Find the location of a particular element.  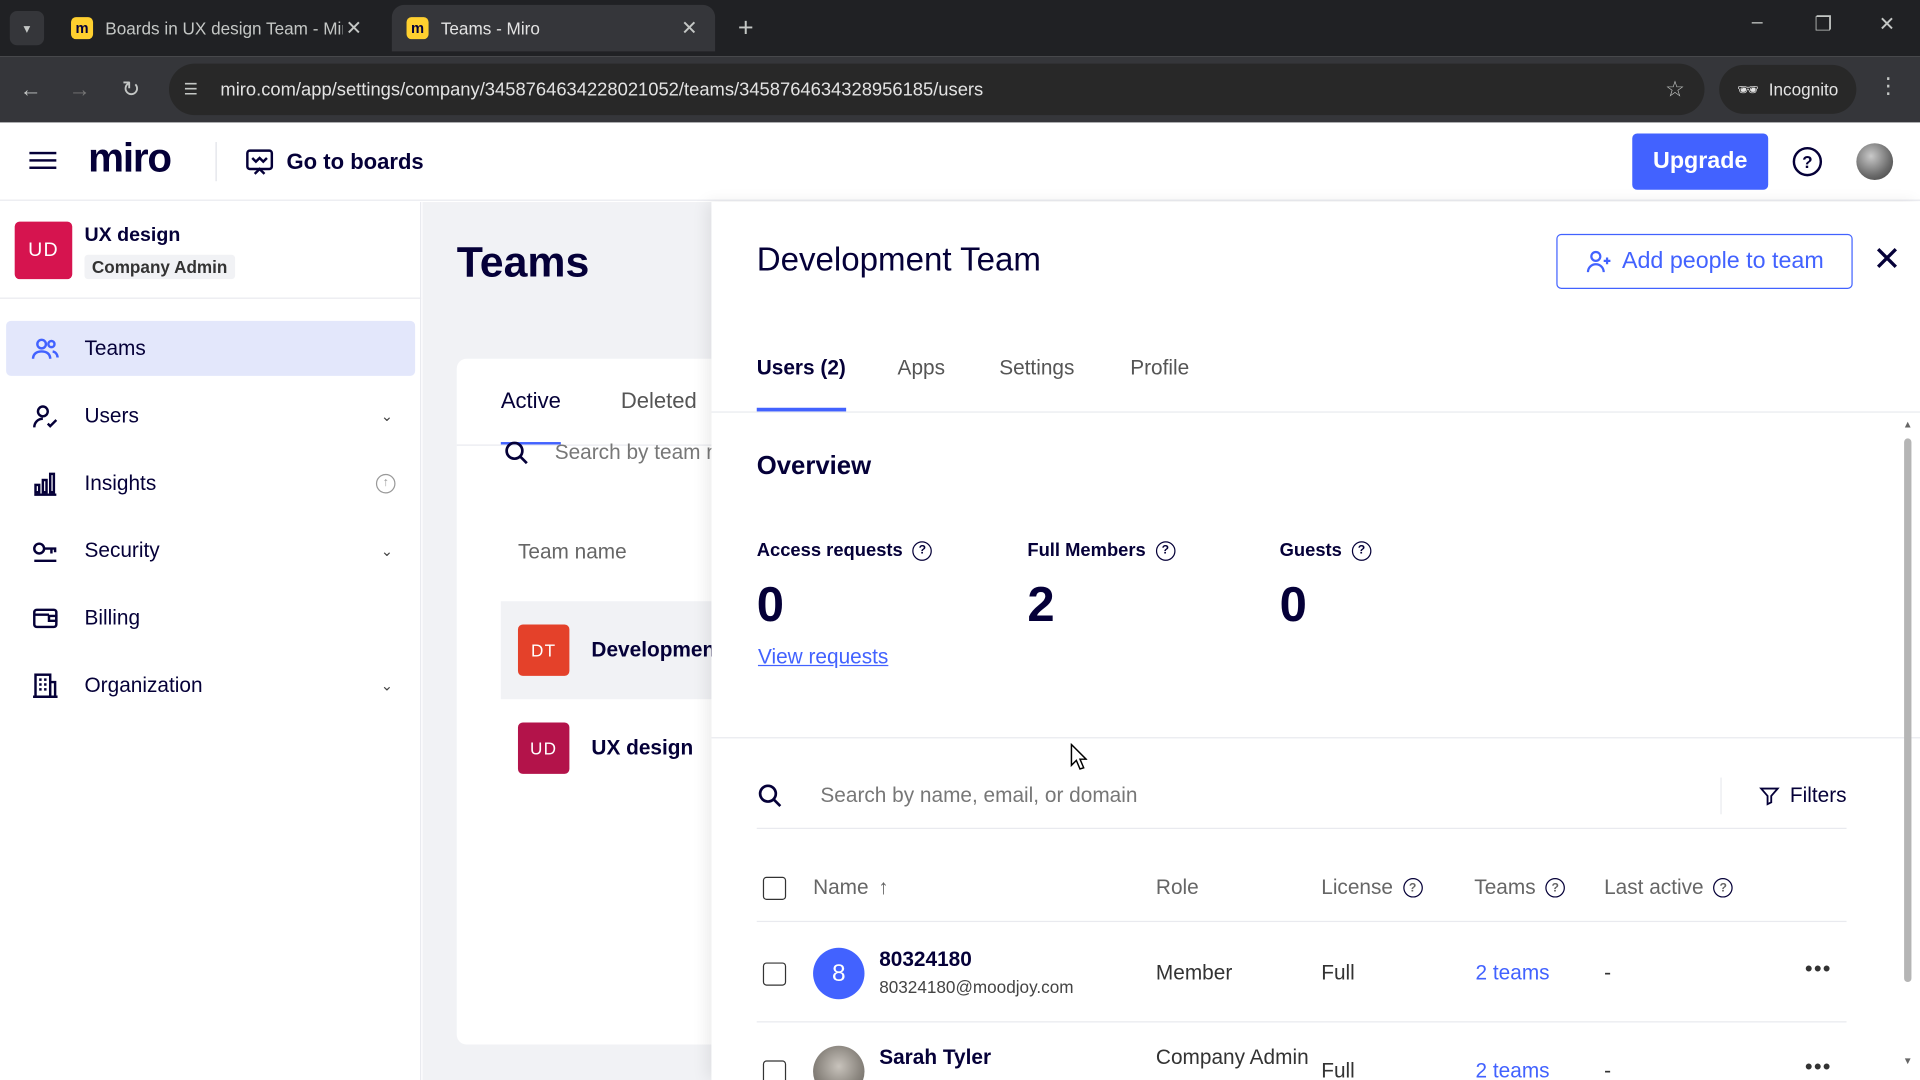

user-search-input: Search by name, email, or domain is located at coordinates (978, 795).